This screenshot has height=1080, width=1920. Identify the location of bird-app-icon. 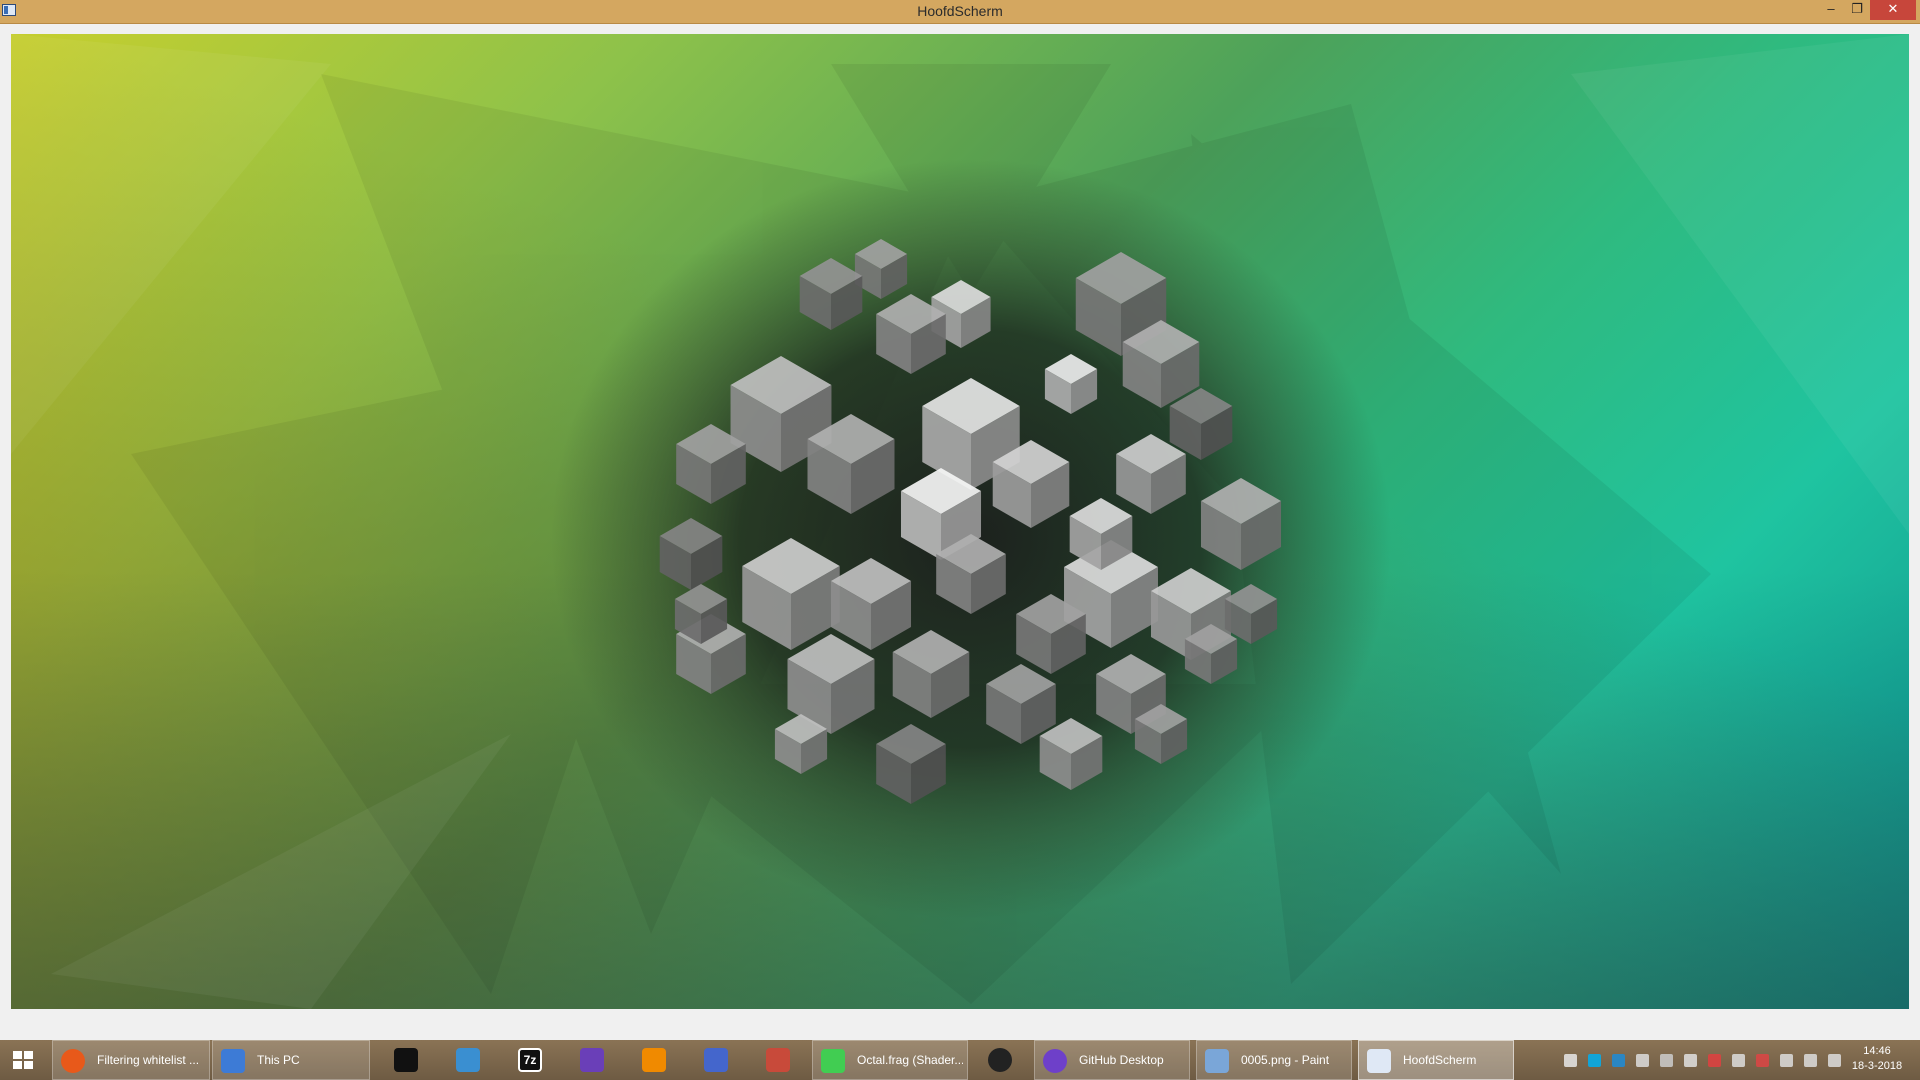
(716, 1060).